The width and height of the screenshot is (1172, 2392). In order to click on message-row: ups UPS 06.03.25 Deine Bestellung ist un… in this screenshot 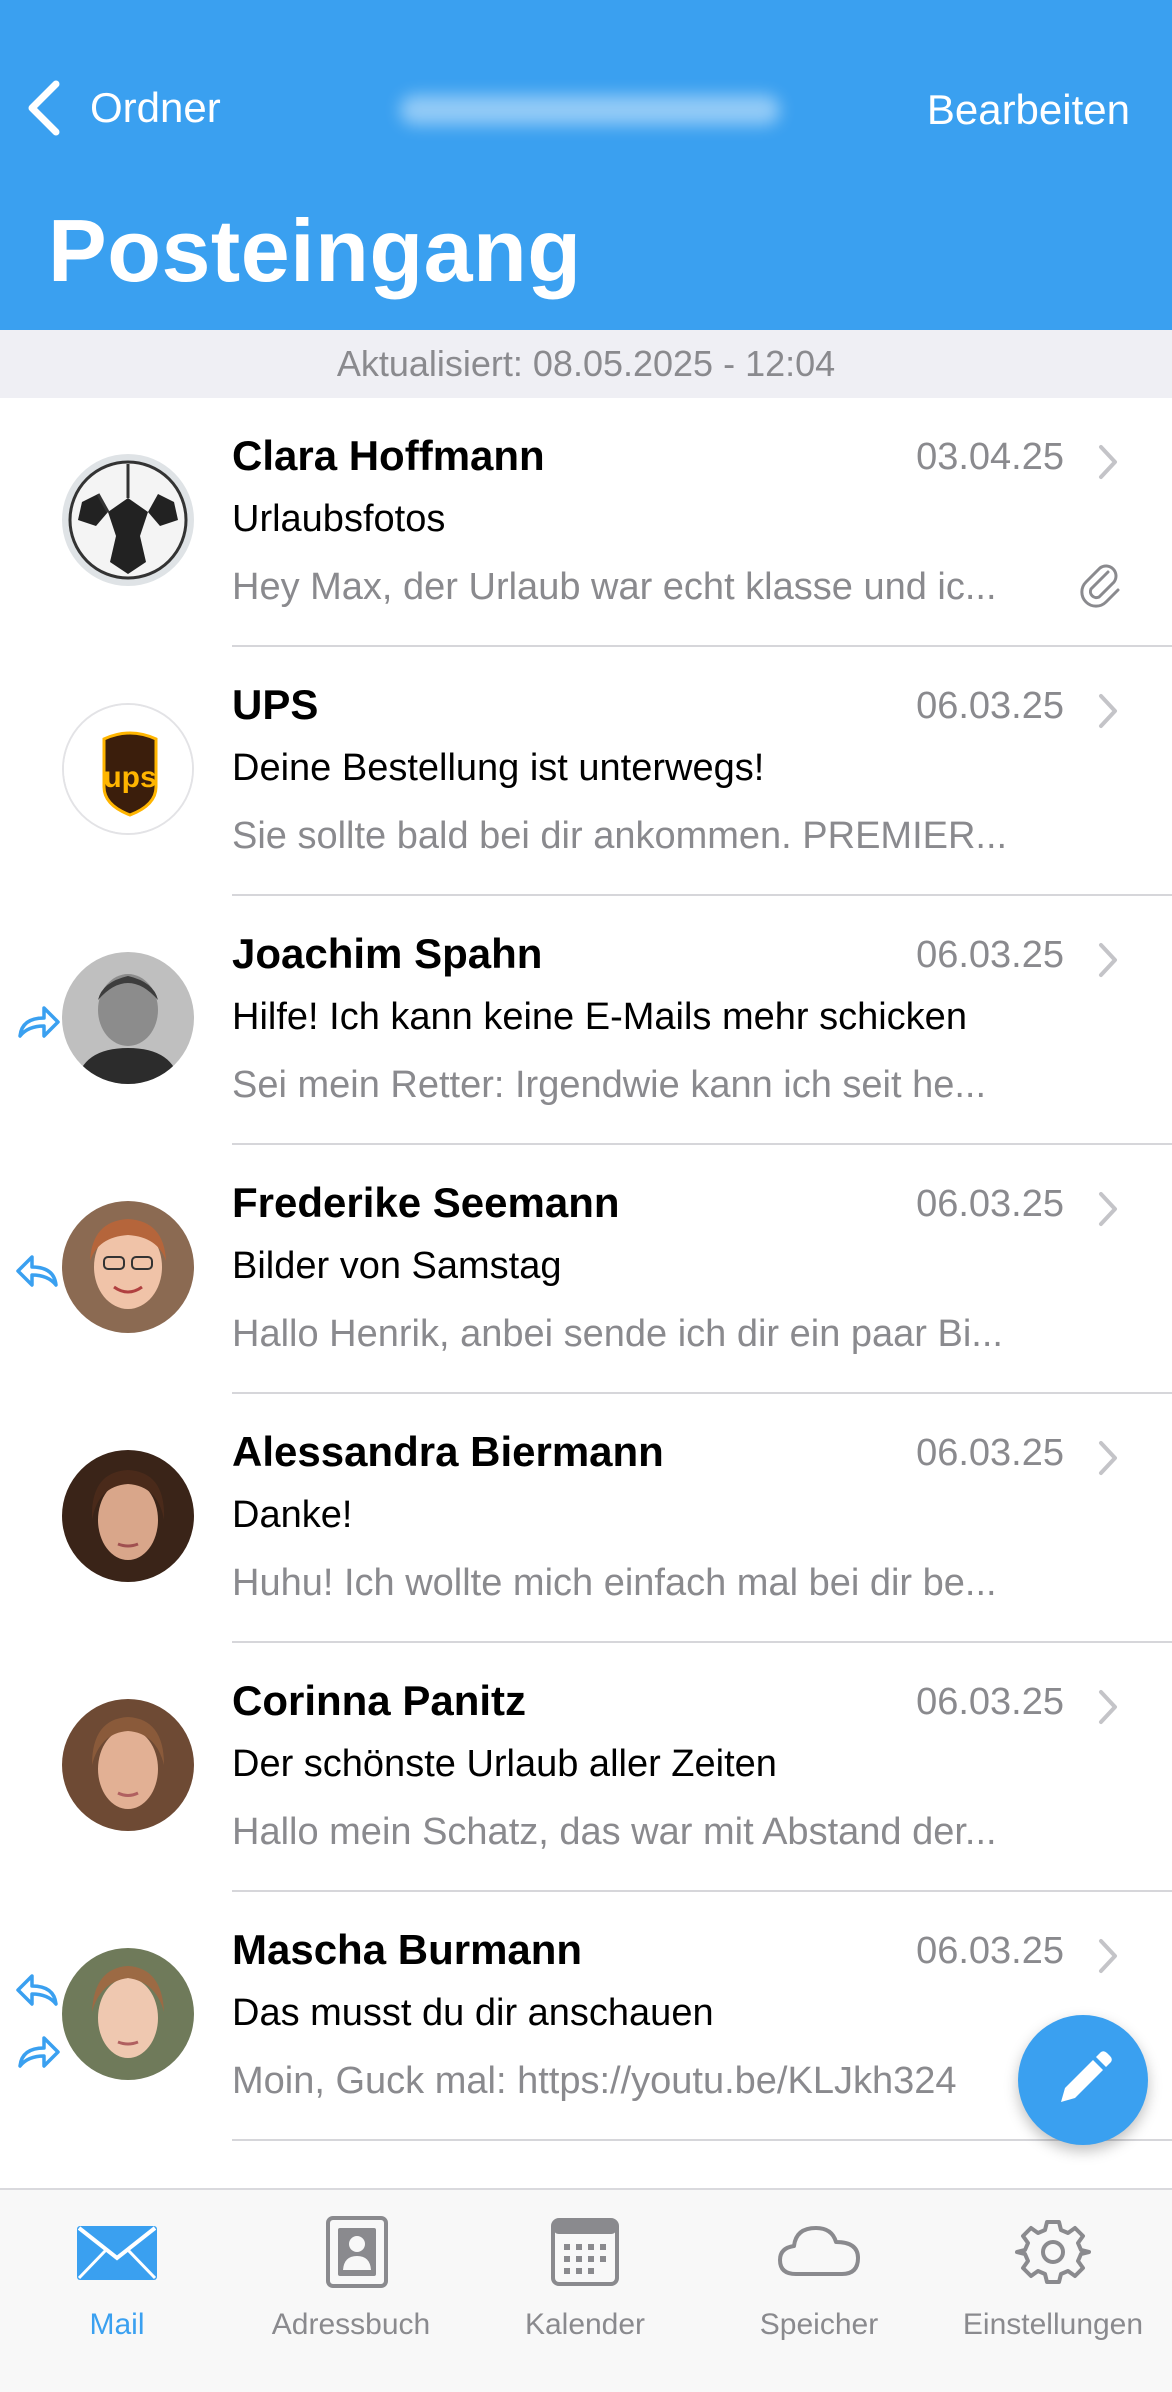, I will do `click(586, 771)`.